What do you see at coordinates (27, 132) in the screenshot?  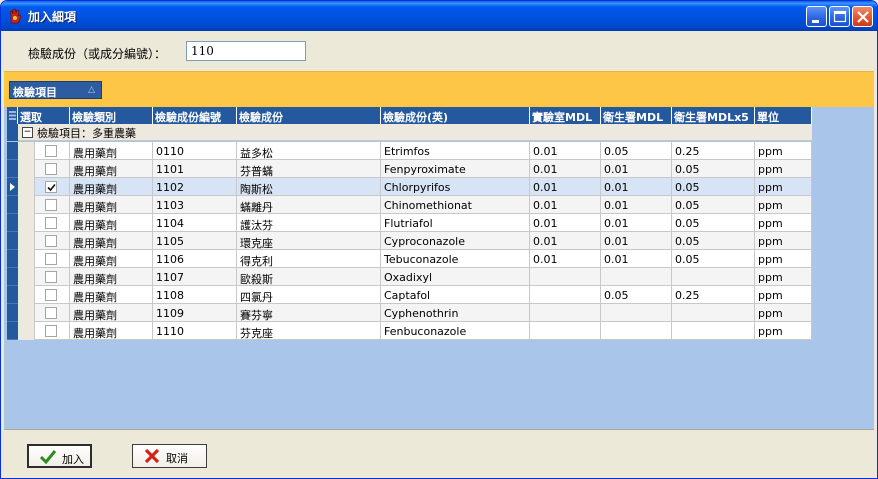 I see `collapse-toggle: −` at bounding box center [27, 132].